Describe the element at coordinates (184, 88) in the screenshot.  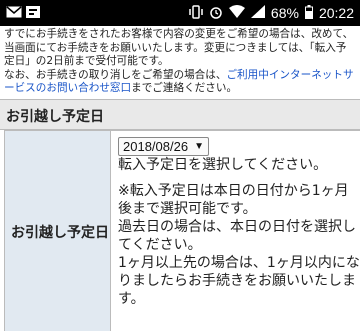
I see `intro-line2-suffix: までご連絡ください。` at that location.